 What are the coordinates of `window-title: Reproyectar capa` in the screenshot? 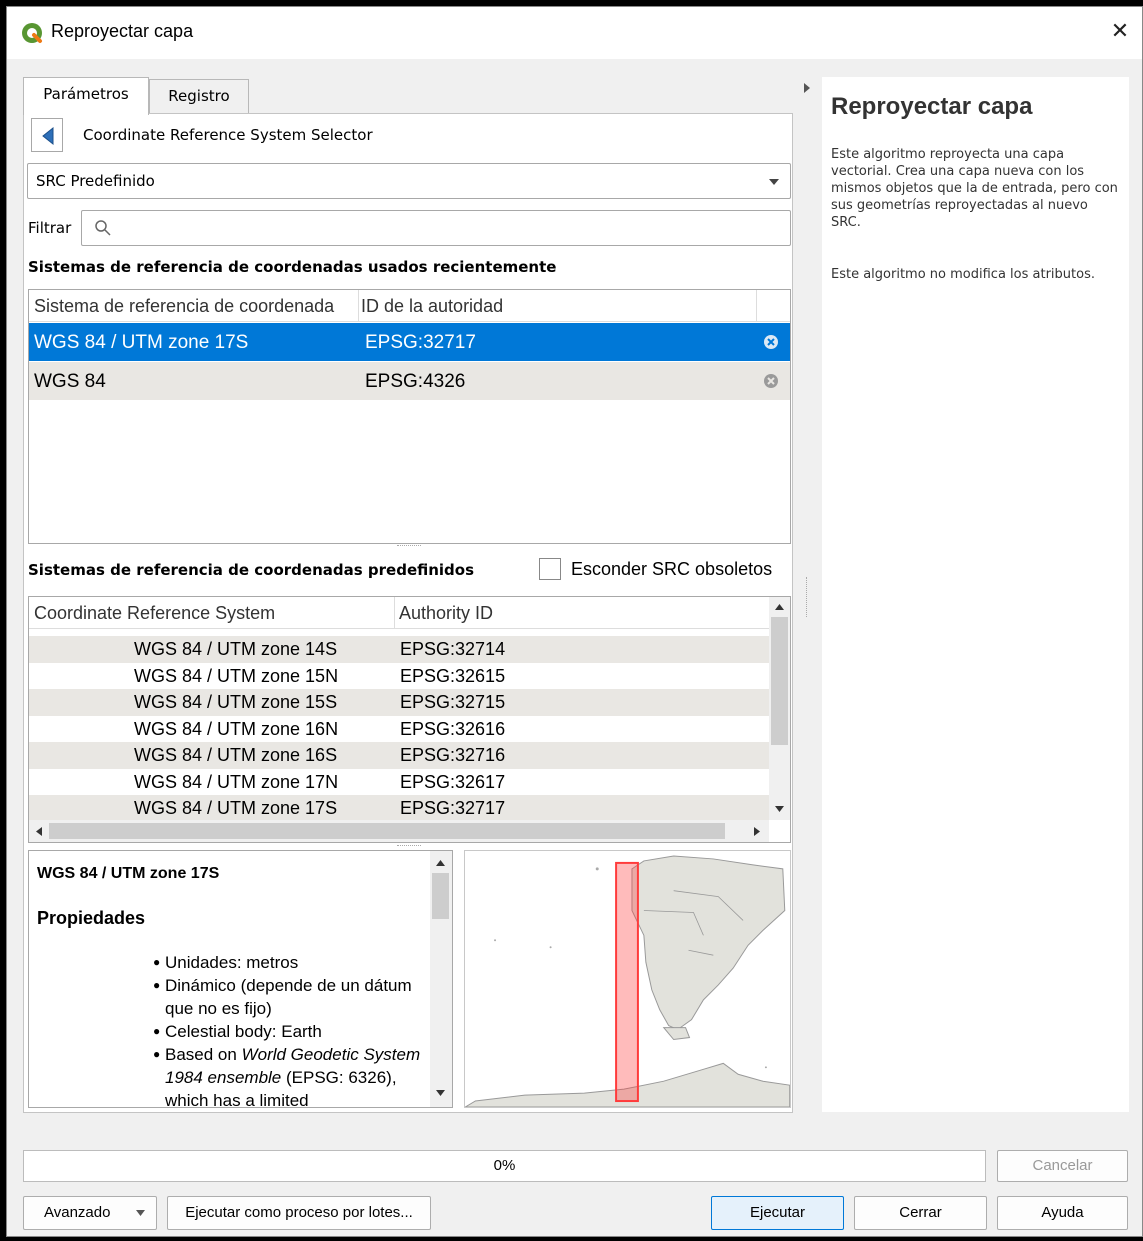 It's located at (122, 31).